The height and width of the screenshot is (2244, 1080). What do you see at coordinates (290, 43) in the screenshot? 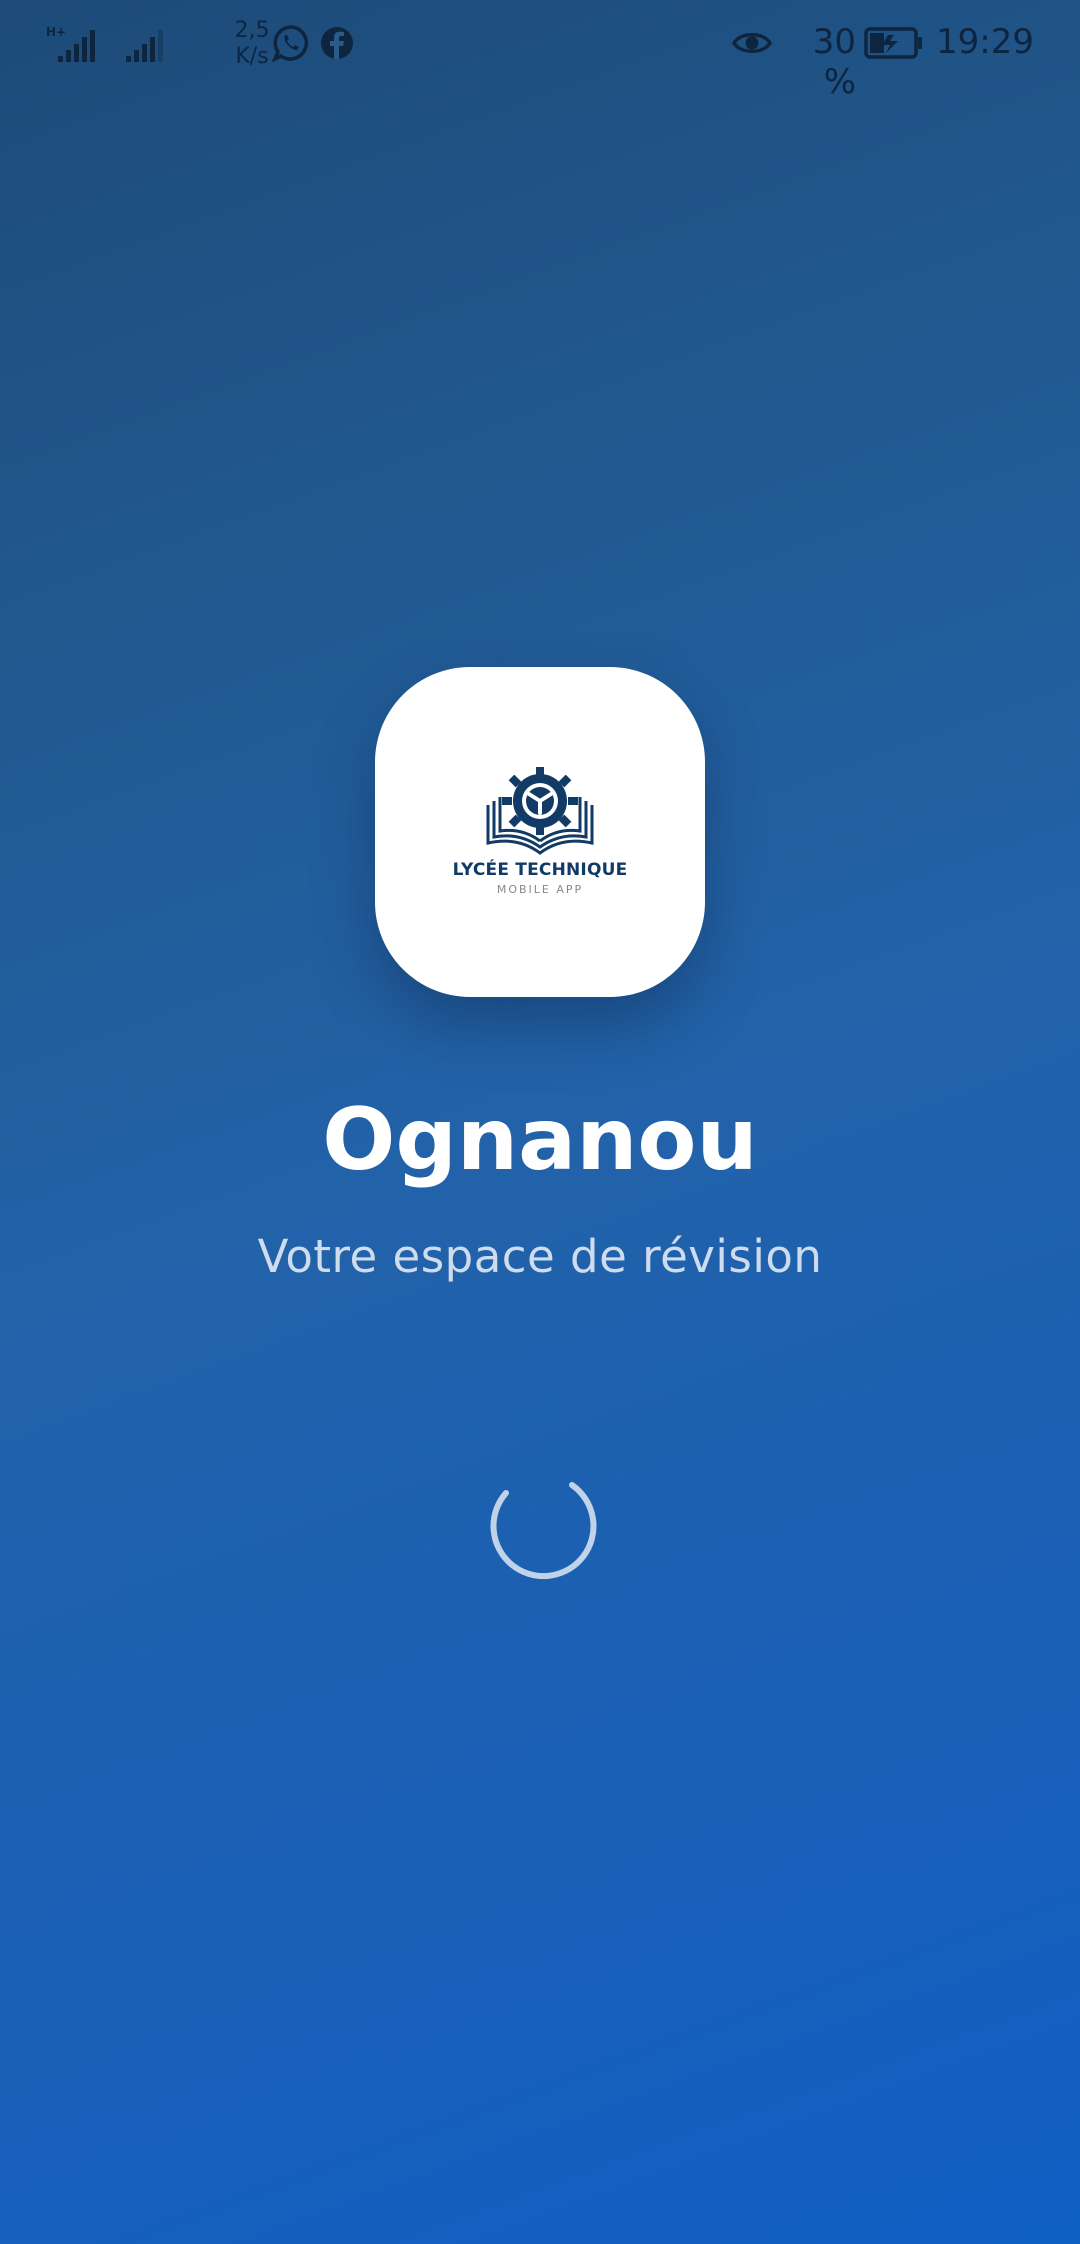
I see `whatsapp-icon` at bounding box center [290, 43].